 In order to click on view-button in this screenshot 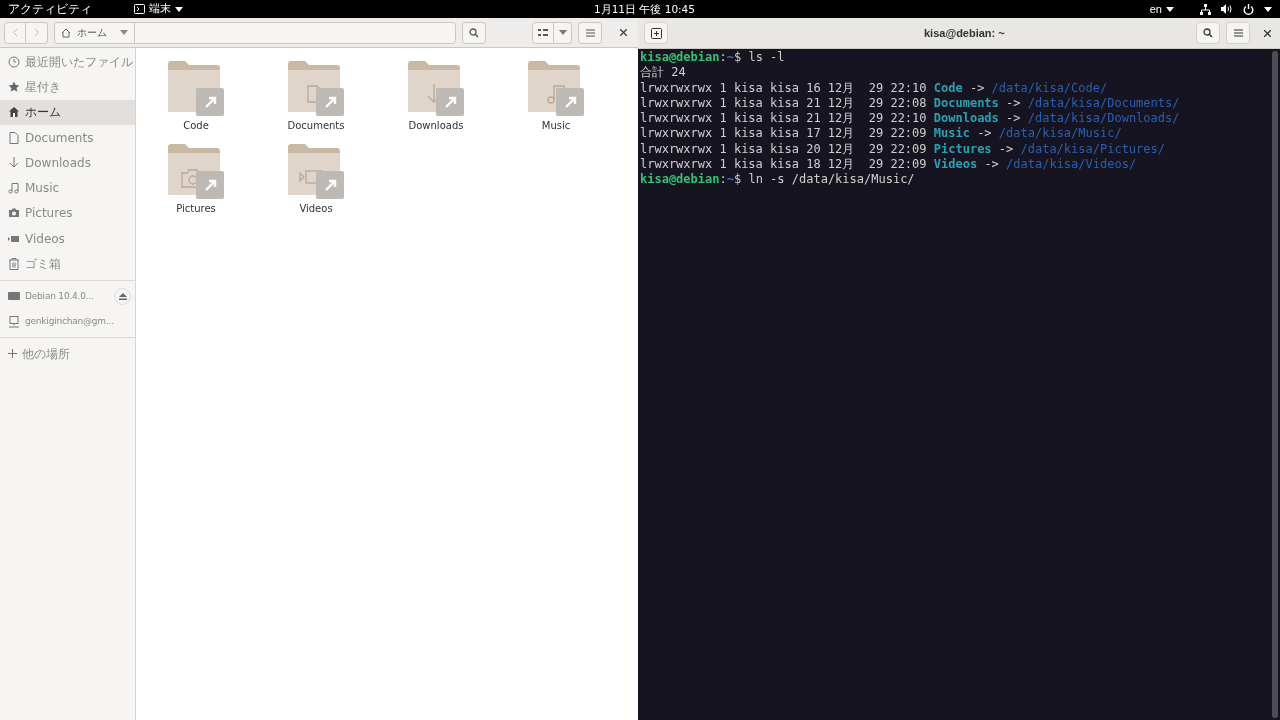, I will do `click(543, 32)`.